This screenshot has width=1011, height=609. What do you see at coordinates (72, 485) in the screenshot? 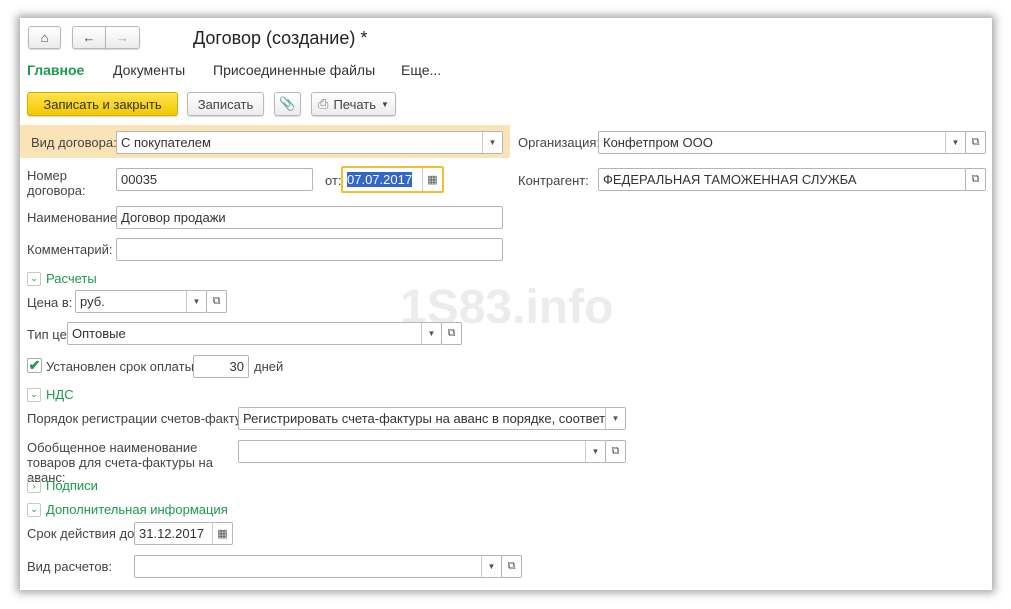
I see `group-title: Подписи` at bounding box center [72, 485].